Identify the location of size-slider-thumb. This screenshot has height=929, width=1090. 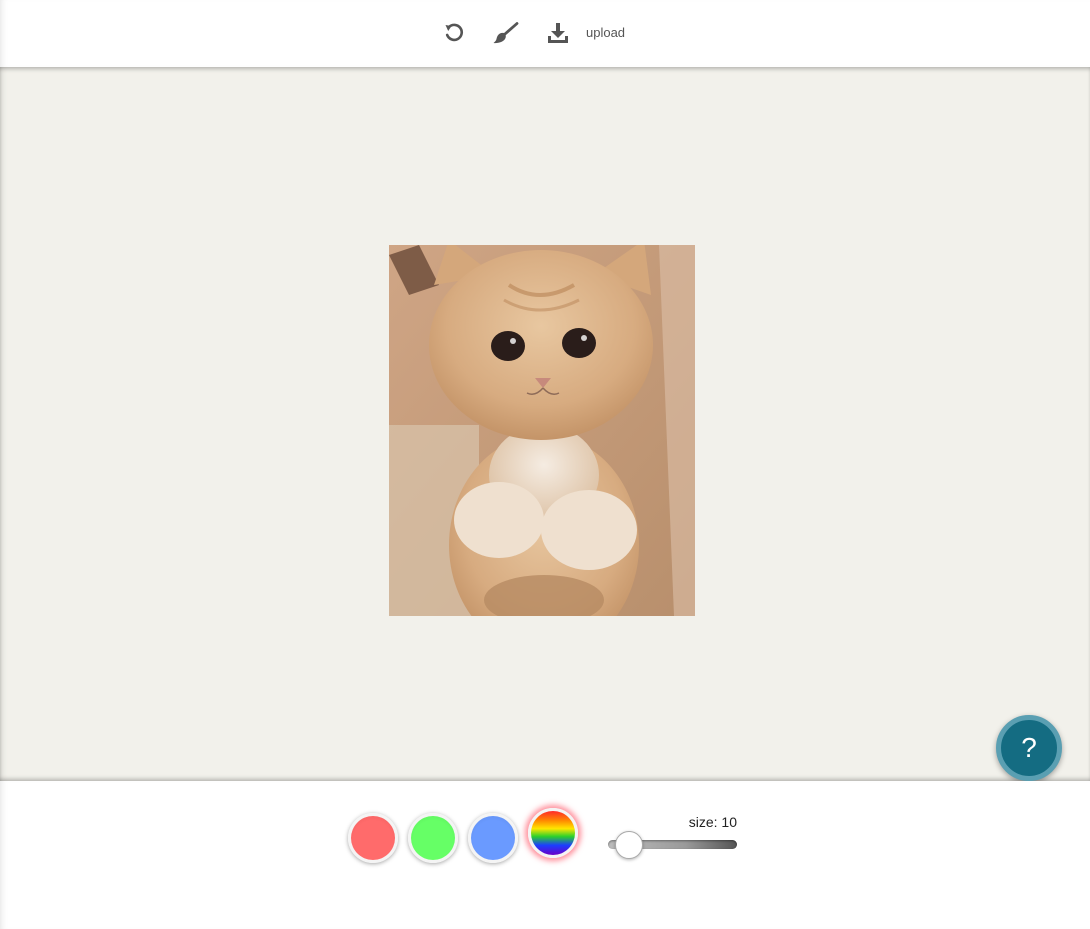
(629, 845).